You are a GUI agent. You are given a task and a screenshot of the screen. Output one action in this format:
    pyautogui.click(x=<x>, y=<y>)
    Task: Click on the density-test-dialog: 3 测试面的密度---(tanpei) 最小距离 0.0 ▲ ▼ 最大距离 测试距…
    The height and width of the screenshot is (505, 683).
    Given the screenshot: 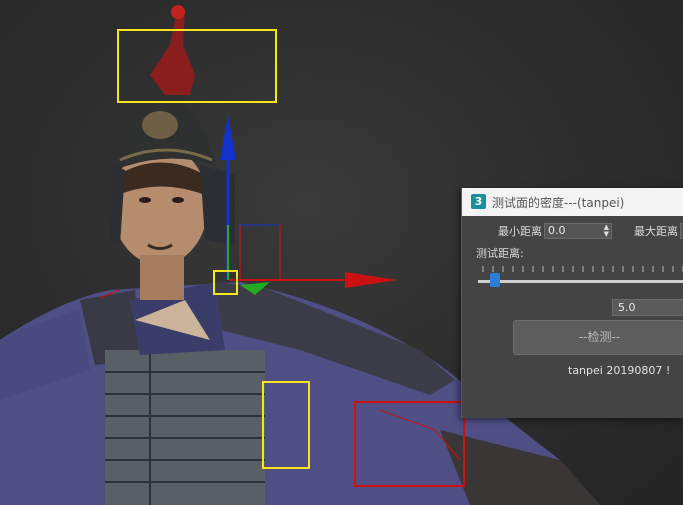 What is the action you would take?
    pyautogui.click(x=572, y=303)
    